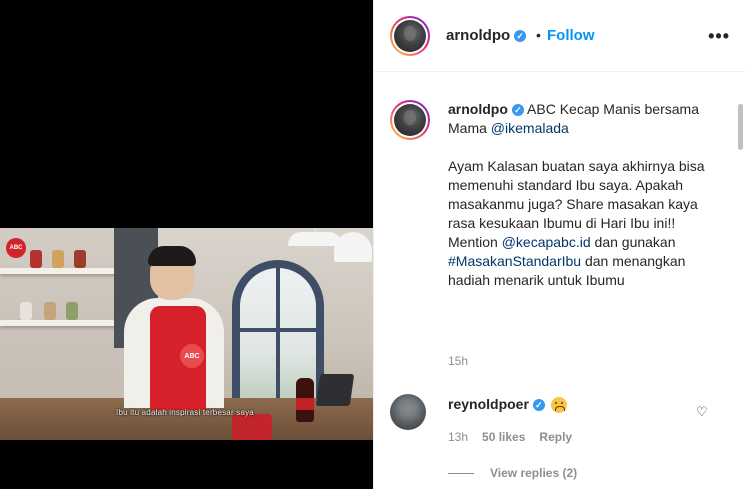  I want to click on header-avatar, so click(410, 36).